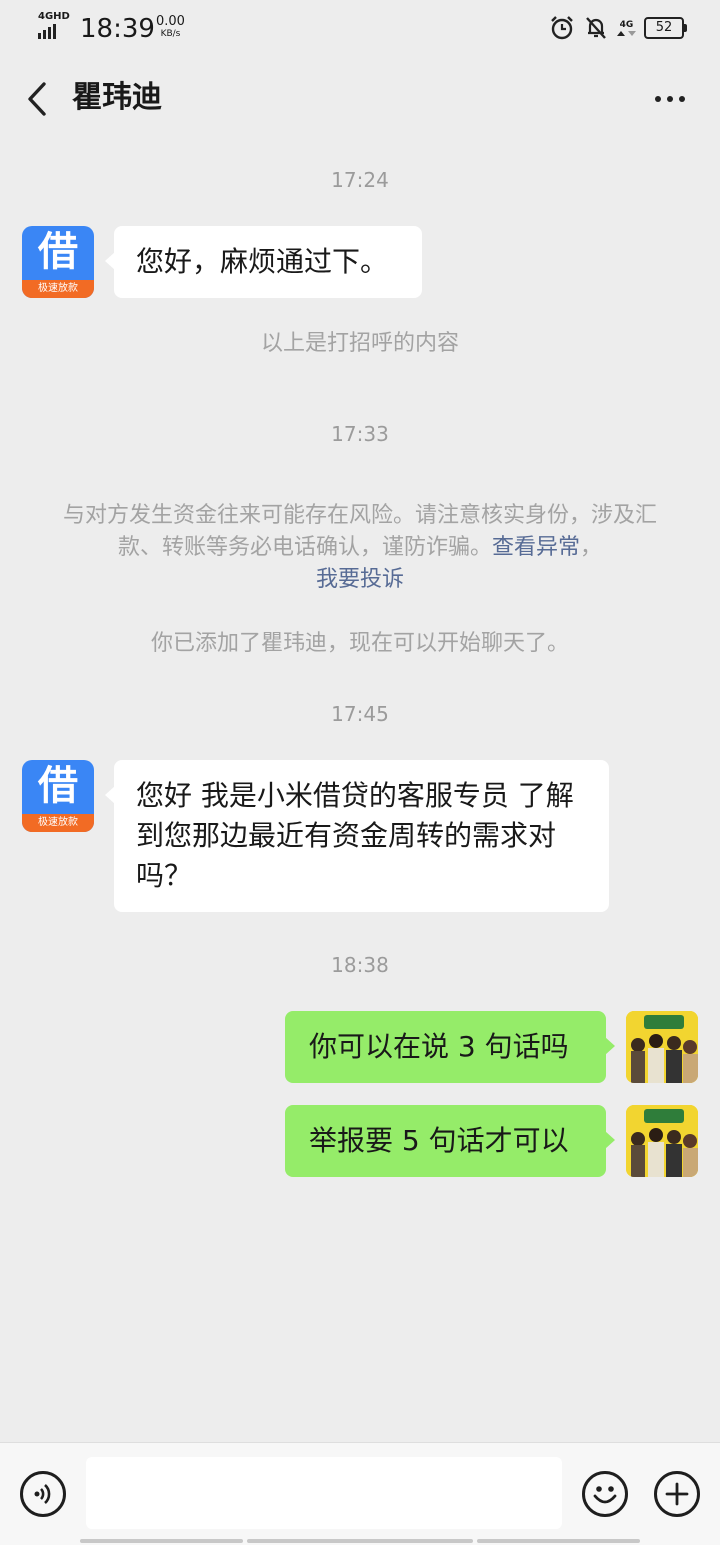  What do you see at coordinates (670, 99) in the screenshot?
I see `more-dots-icon` at bounding box center [670, 99].